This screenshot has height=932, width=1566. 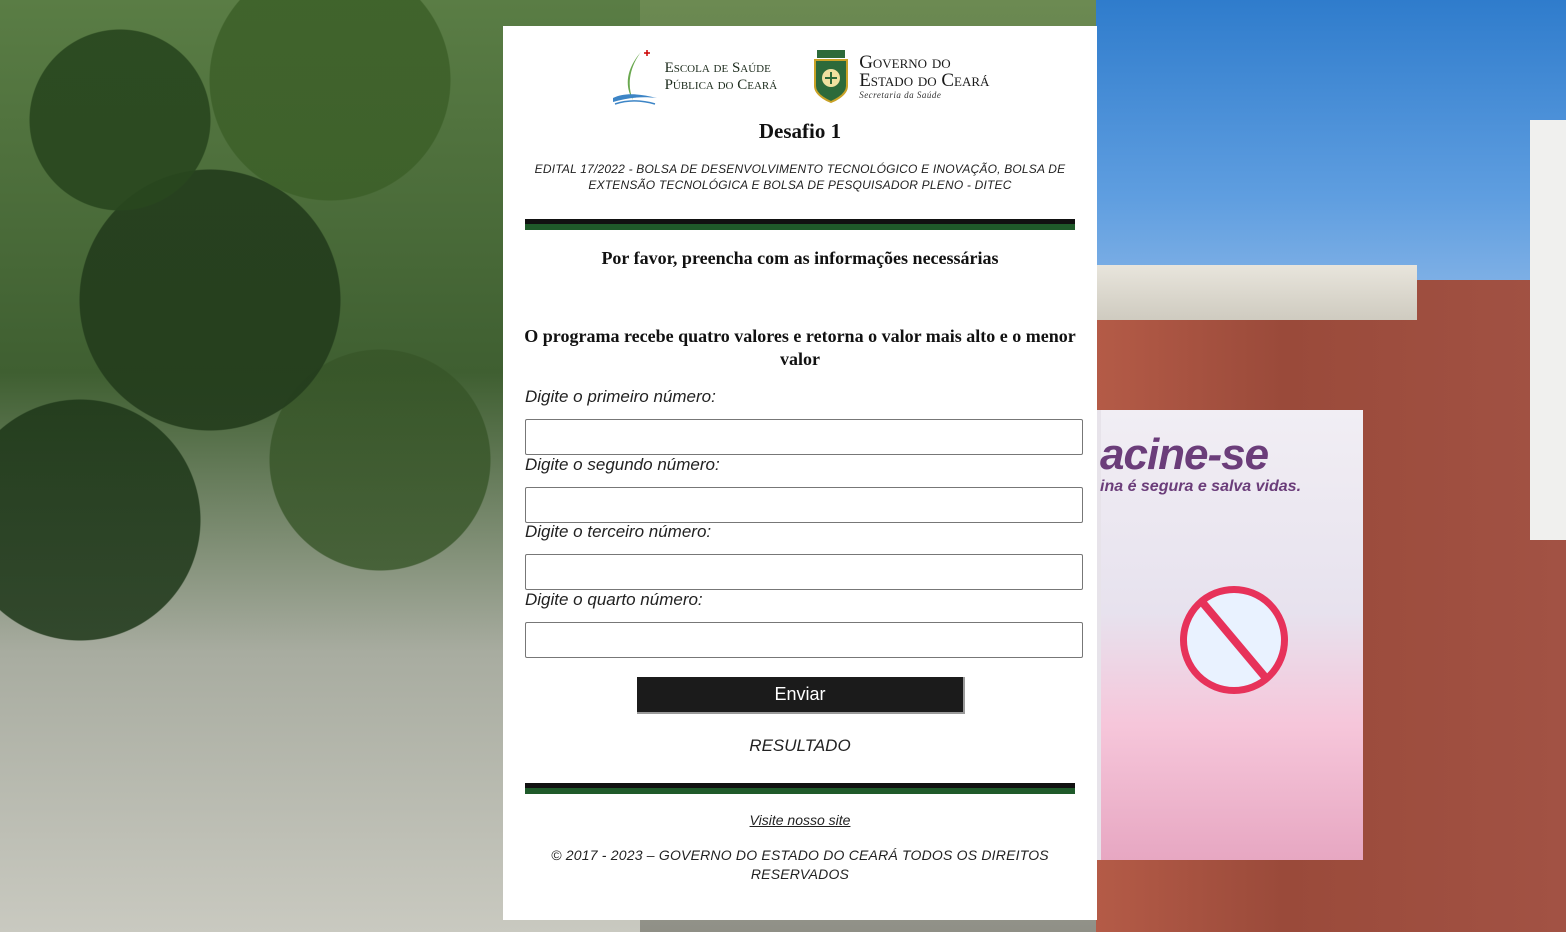 What do you see at coordinates (800, 788) in the screenshot?
I see `divider-bottom` at bounding box center [800, 788].